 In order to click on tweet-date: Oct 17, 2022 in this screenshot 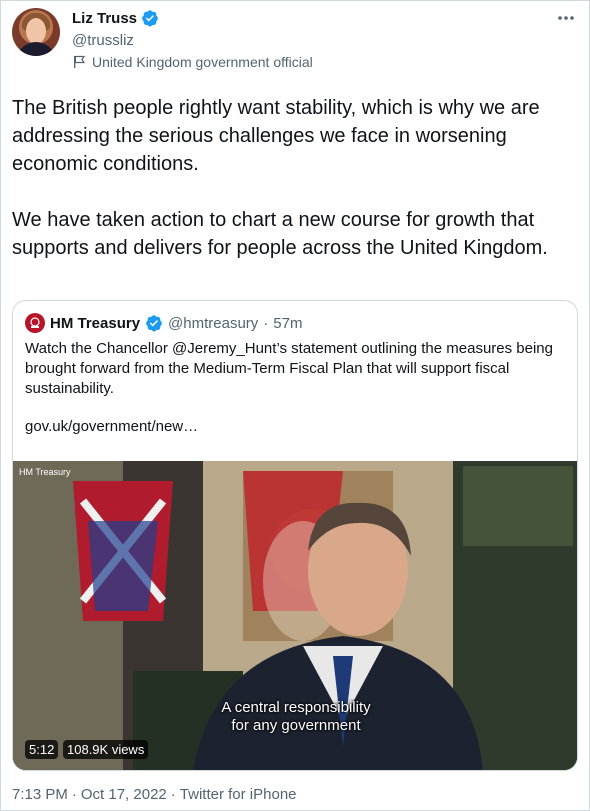, I will do `click(124, 794)`.